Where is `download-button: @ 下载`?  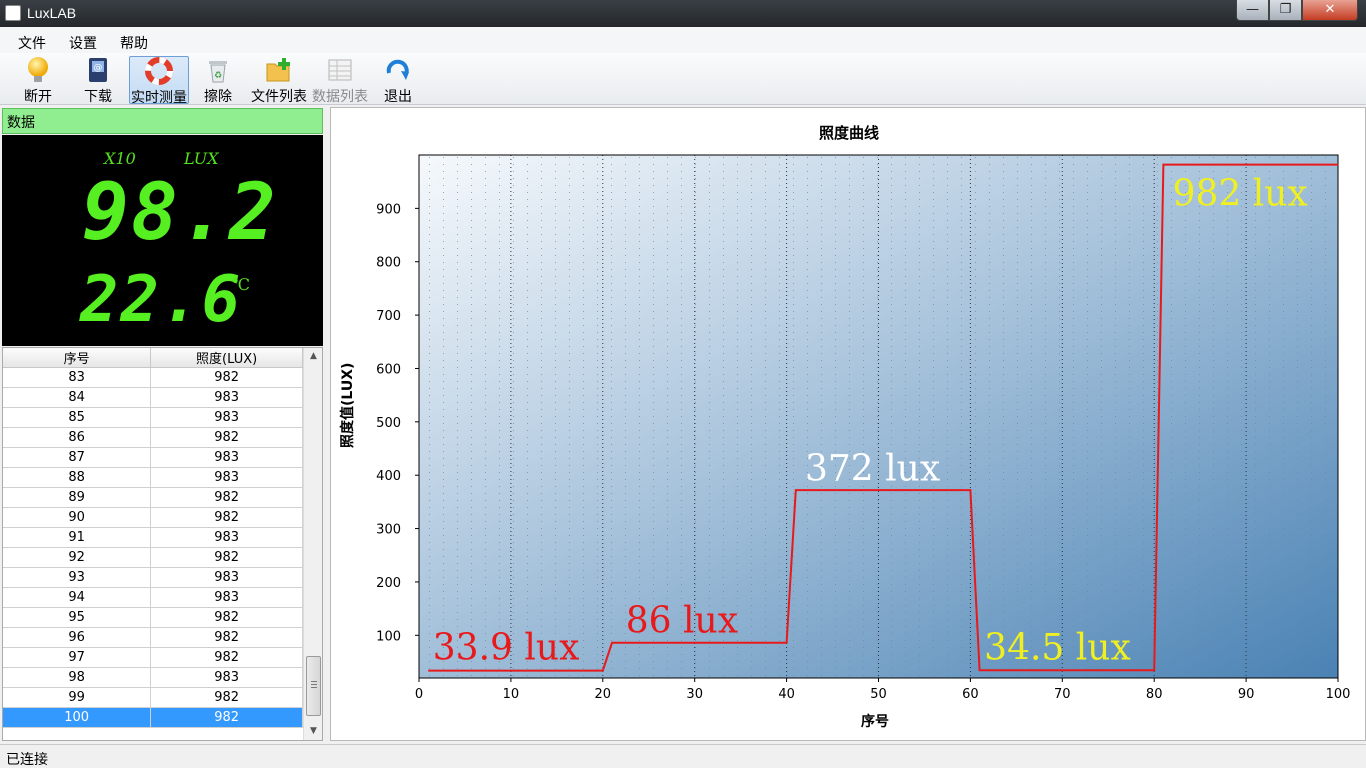
download-button: @ 下载 is located at coordinates (98, 80).